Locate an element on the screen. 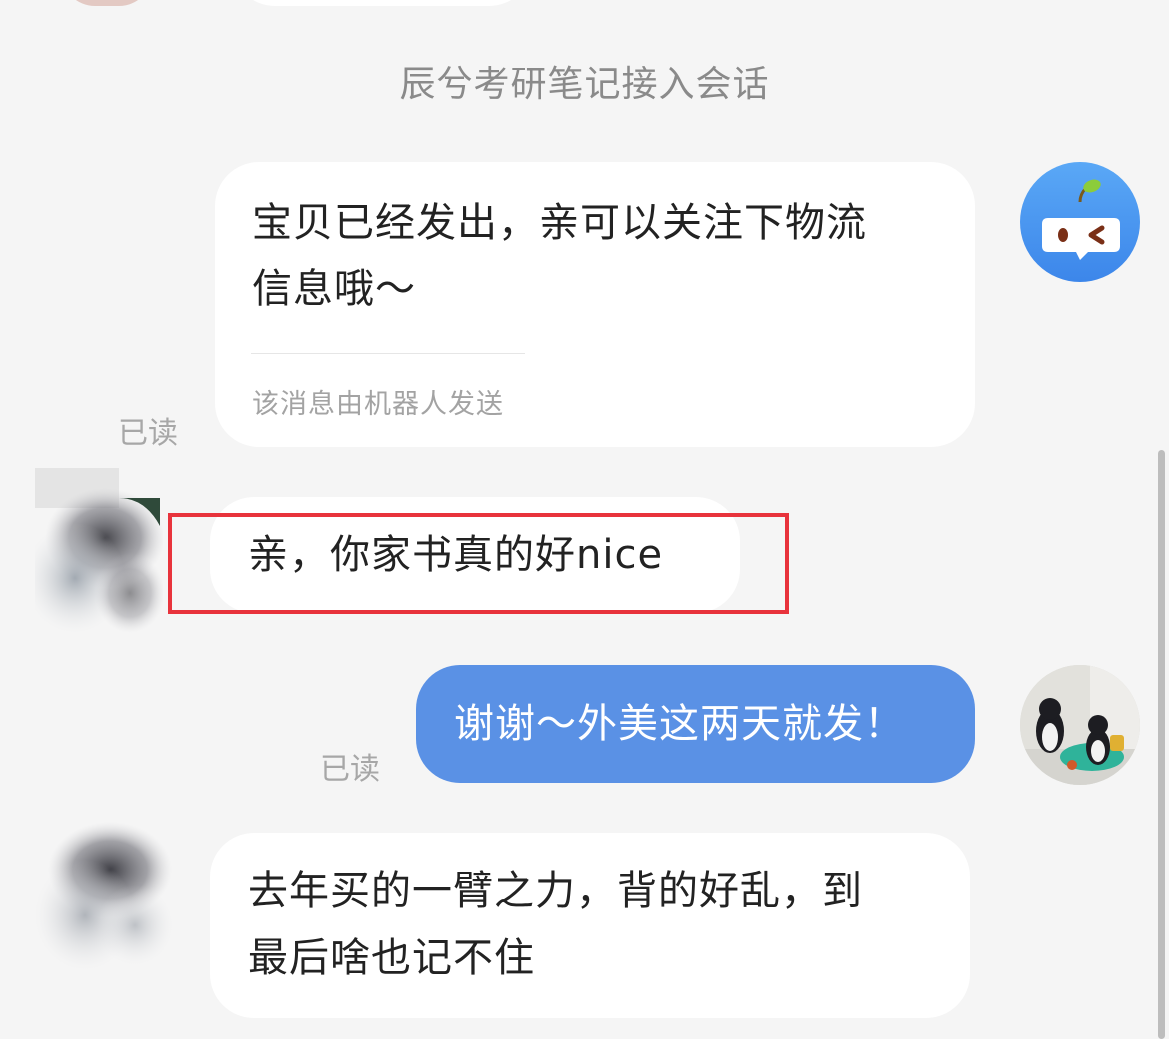 This screenshot has width=1169, height=1039. message-text-line: 去年买的一臂之力，背的好乱，到 is located at coordinates (555, 891).